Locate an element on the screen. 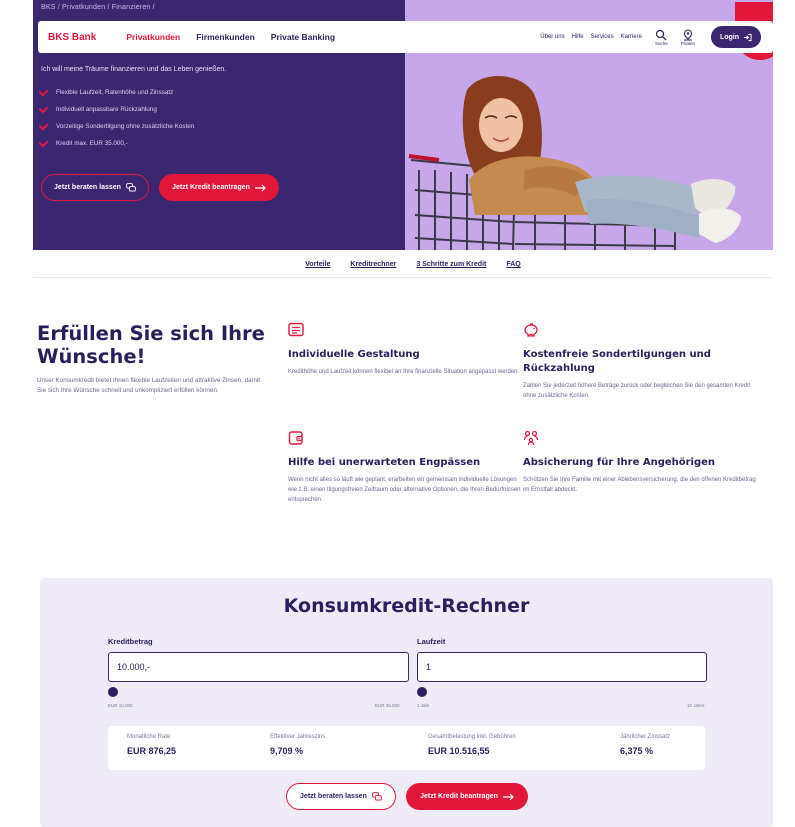 The width and height of the screenshot is (795, 827). document-list-icon is located at coordinates (296, 329).